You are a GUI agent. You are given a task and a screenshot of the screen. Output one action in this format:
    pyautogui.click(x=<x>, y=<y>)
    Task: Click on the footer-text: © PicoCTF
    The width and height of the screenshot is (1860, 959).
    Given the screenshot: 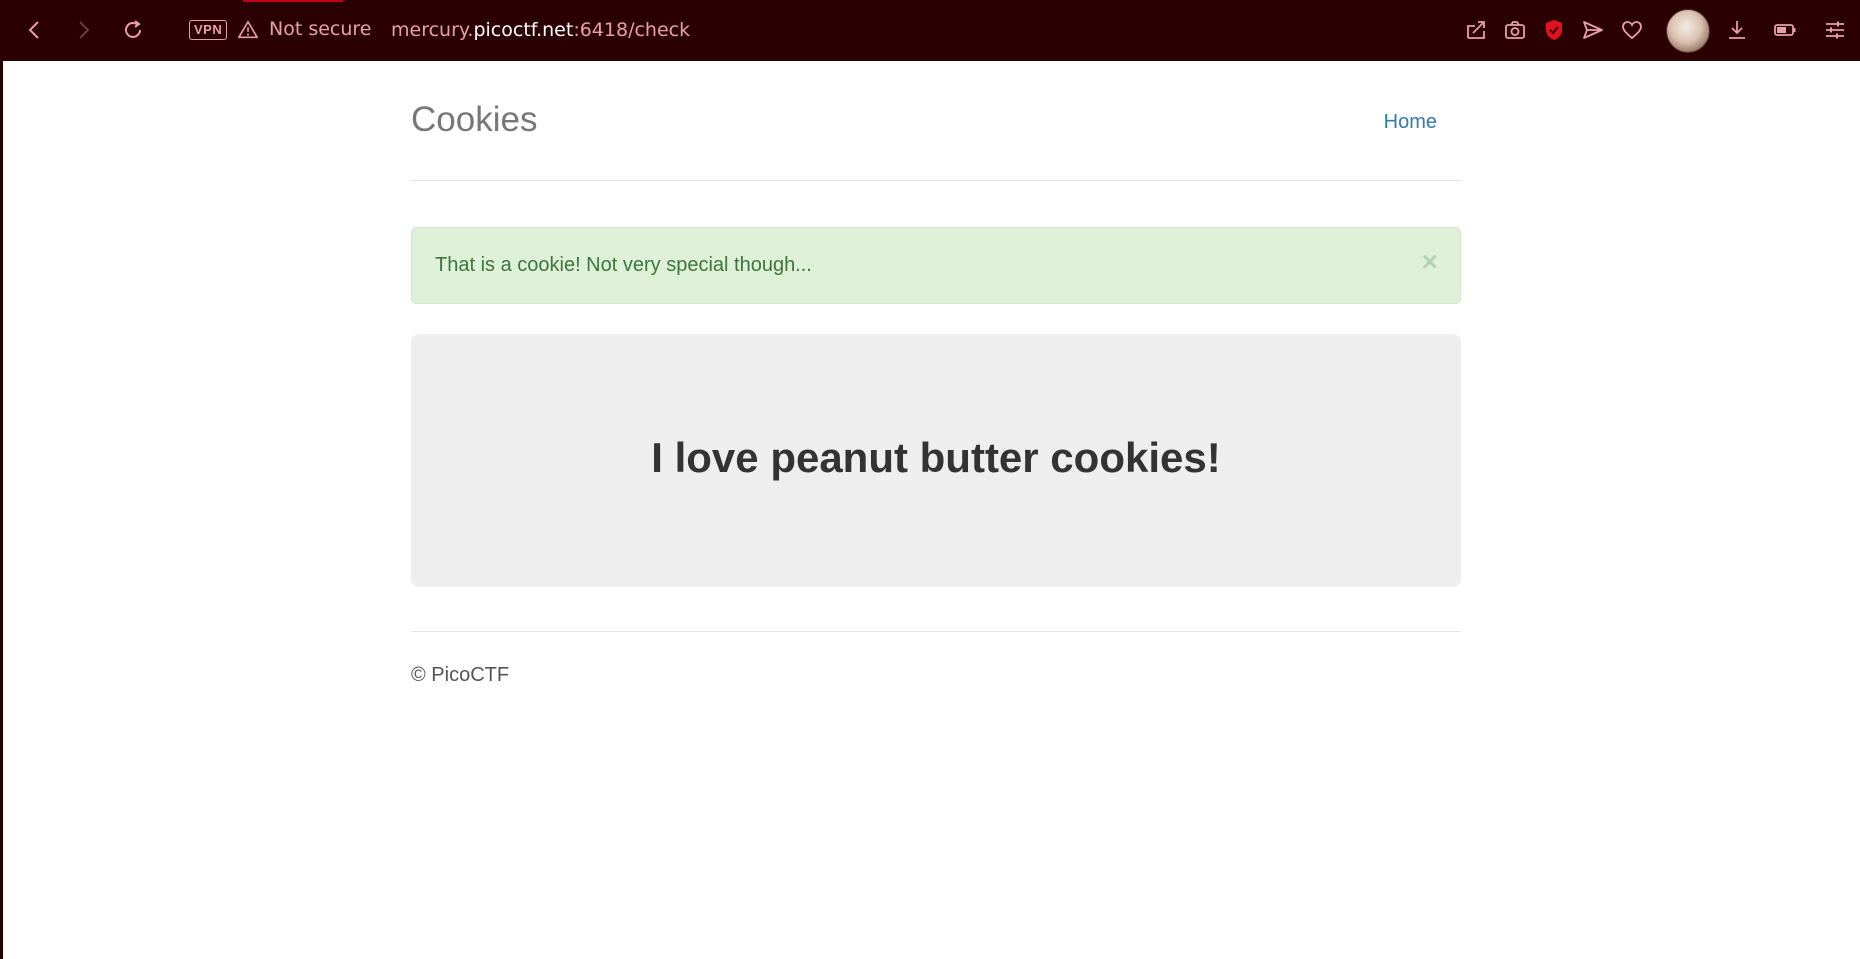 What is the action you would take?
    pyautogui.click(x=460, y=675)
    